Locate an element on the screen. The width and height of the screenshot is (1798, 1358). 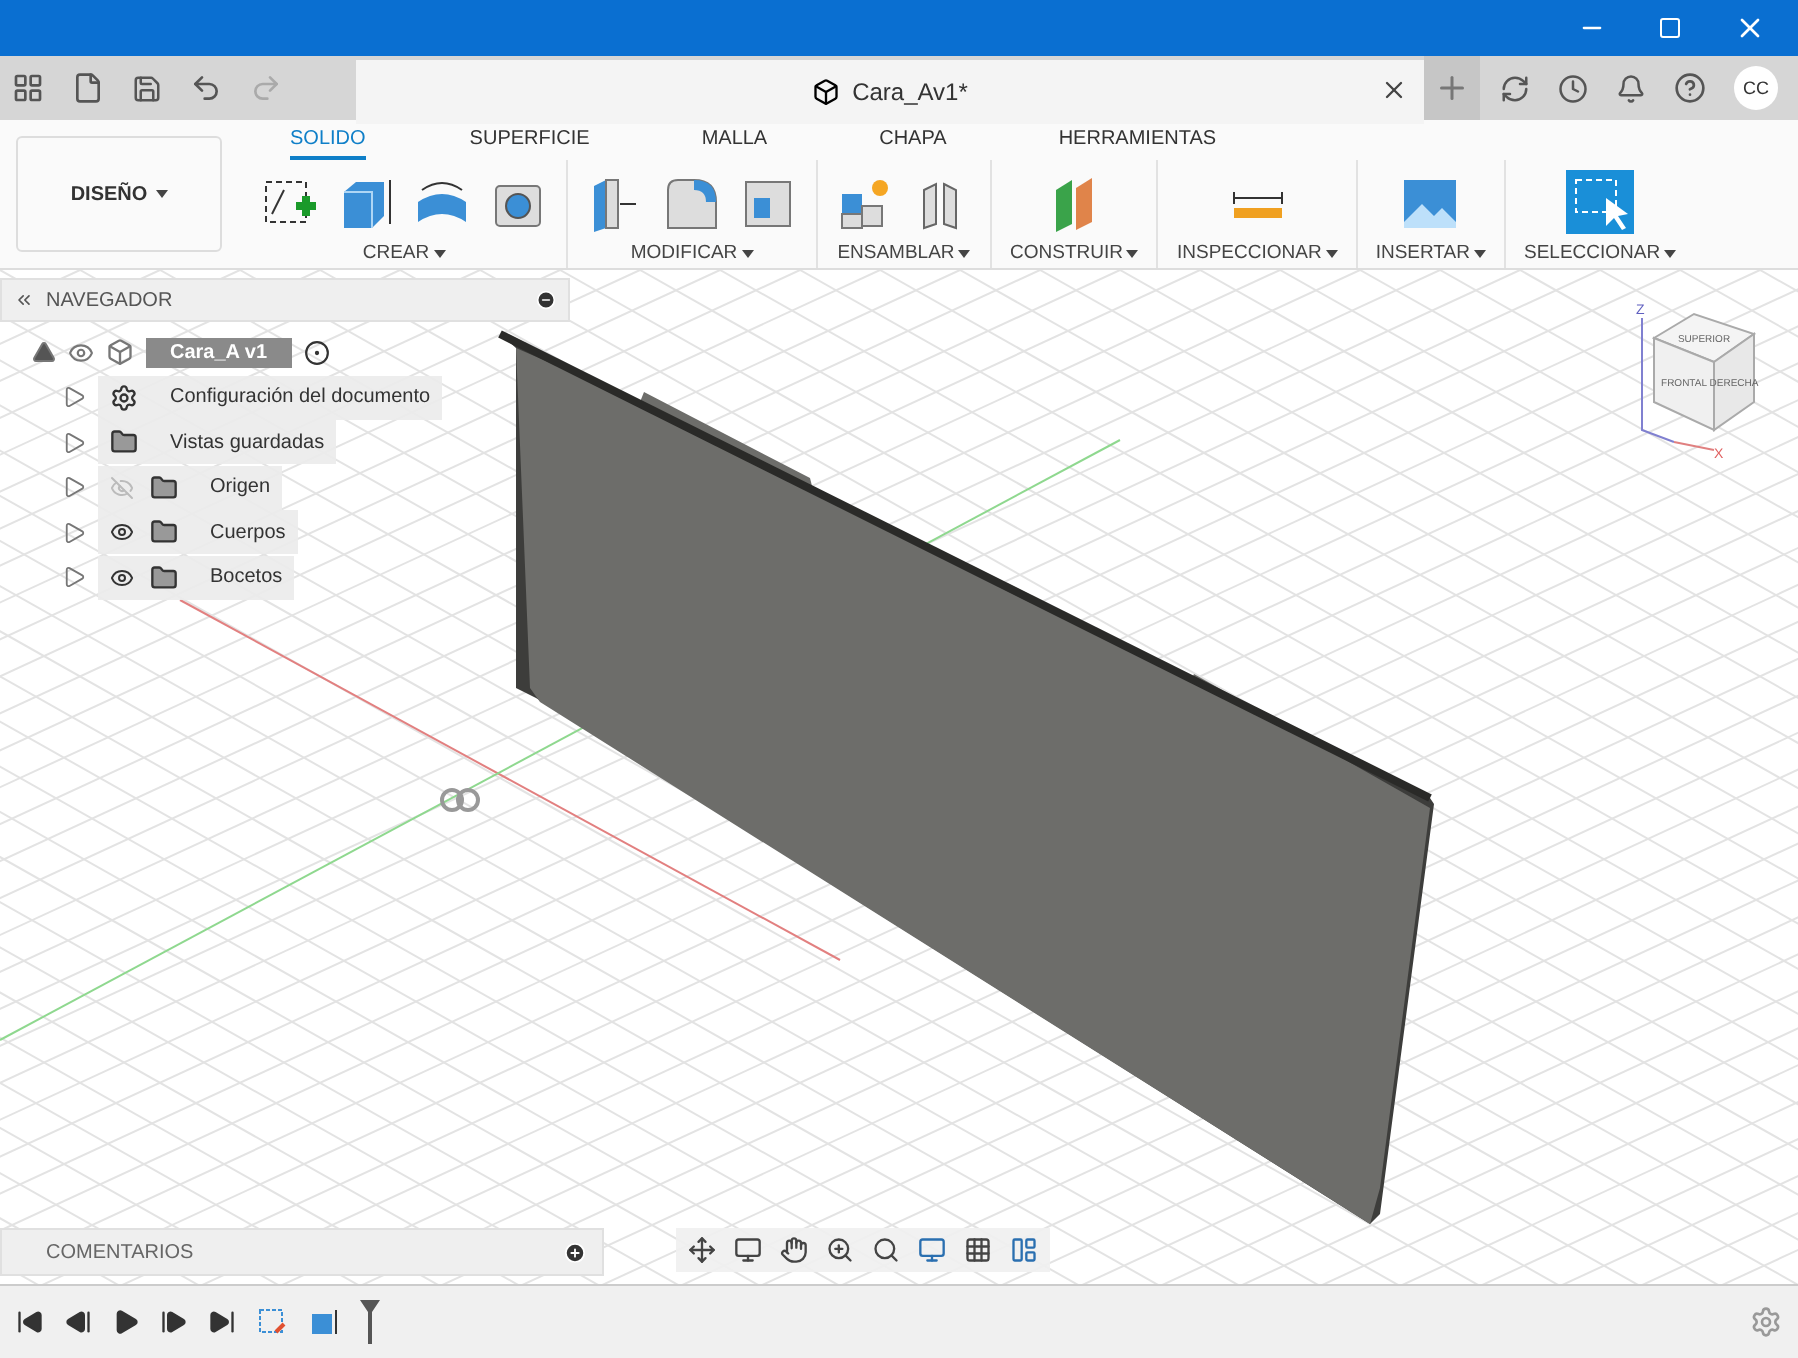
navigator-header: NAVEGADOR is located at coordinates (285, 300).